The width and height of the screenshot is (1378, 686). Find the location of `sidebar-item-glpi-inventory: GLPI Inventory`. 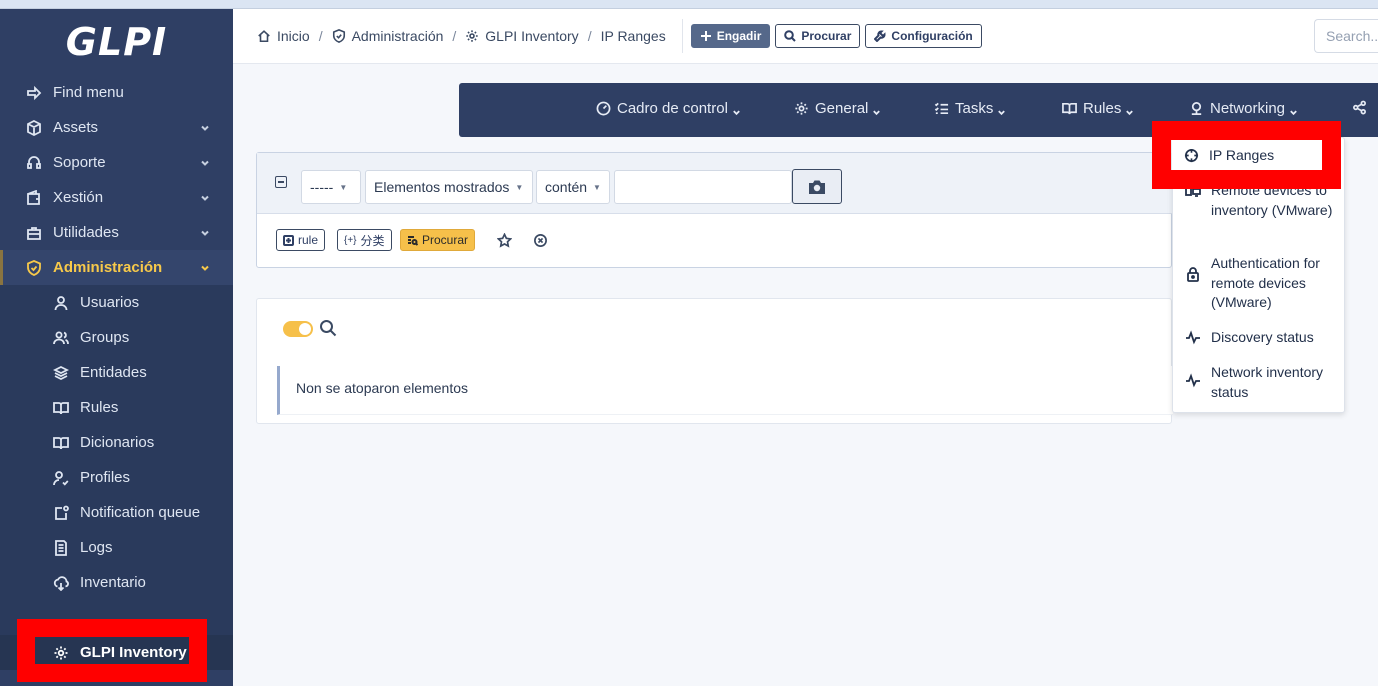

sidebar-item-glpi-inventory: GLPI Inventory is located at coordinates (116, 652).